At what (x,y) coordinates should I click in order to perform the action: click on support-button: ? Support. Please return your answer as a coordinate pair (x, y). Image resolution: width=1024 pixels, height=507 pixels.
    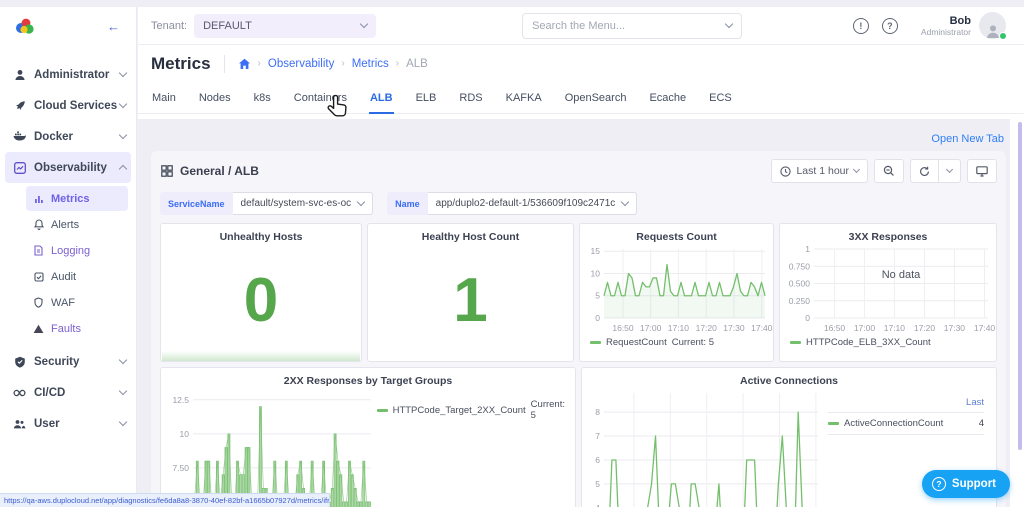
    Looking at the image, I should click on (965, 484).